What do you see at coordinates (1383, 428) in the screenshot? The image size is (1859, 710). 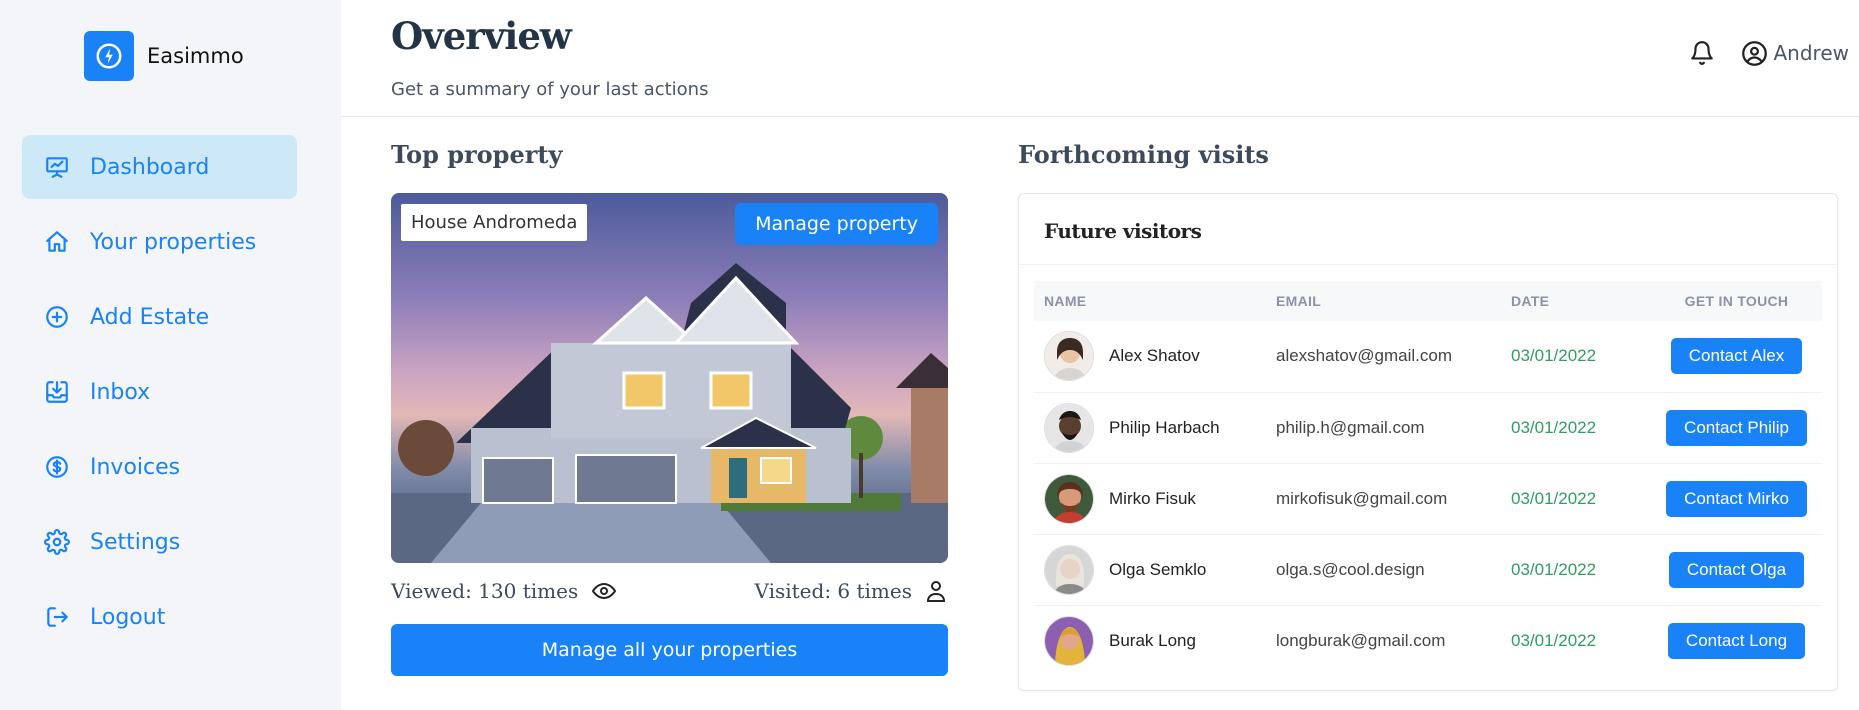 I see `visitor-email: philip.h@gmail.com` at bounding box center [1383, 428].